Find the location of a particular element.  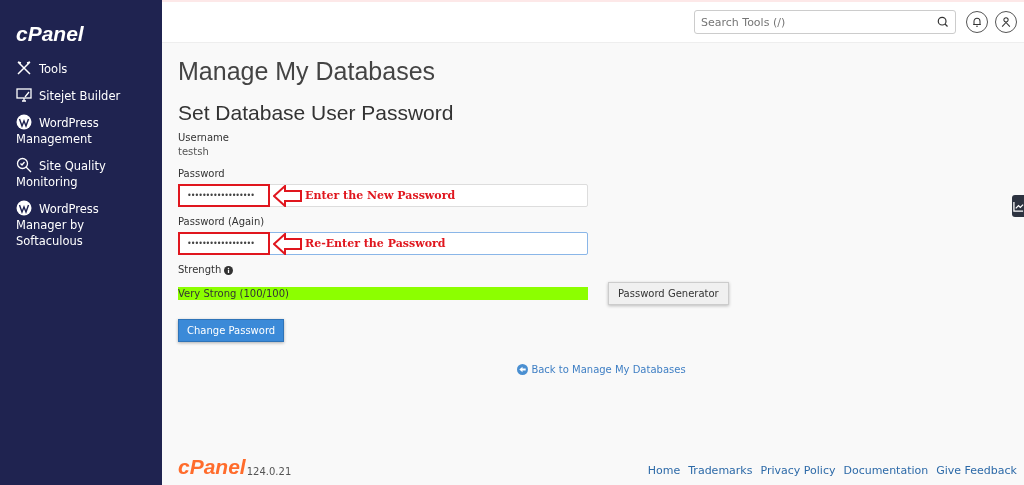

page-title: Manage My Databases is located at coordinates (307, 71).